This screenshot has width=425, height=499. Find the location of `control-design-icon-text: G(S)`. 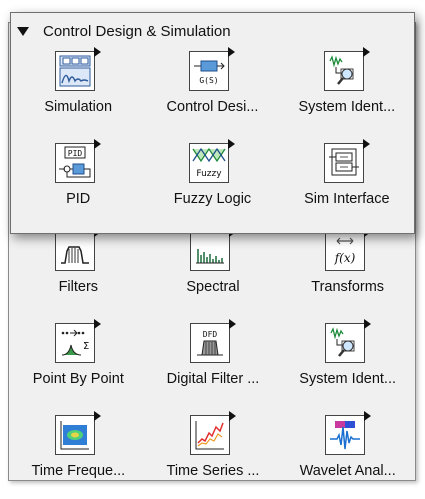

control-design-icon-text: G(S) is located at coordinates (209, 80).